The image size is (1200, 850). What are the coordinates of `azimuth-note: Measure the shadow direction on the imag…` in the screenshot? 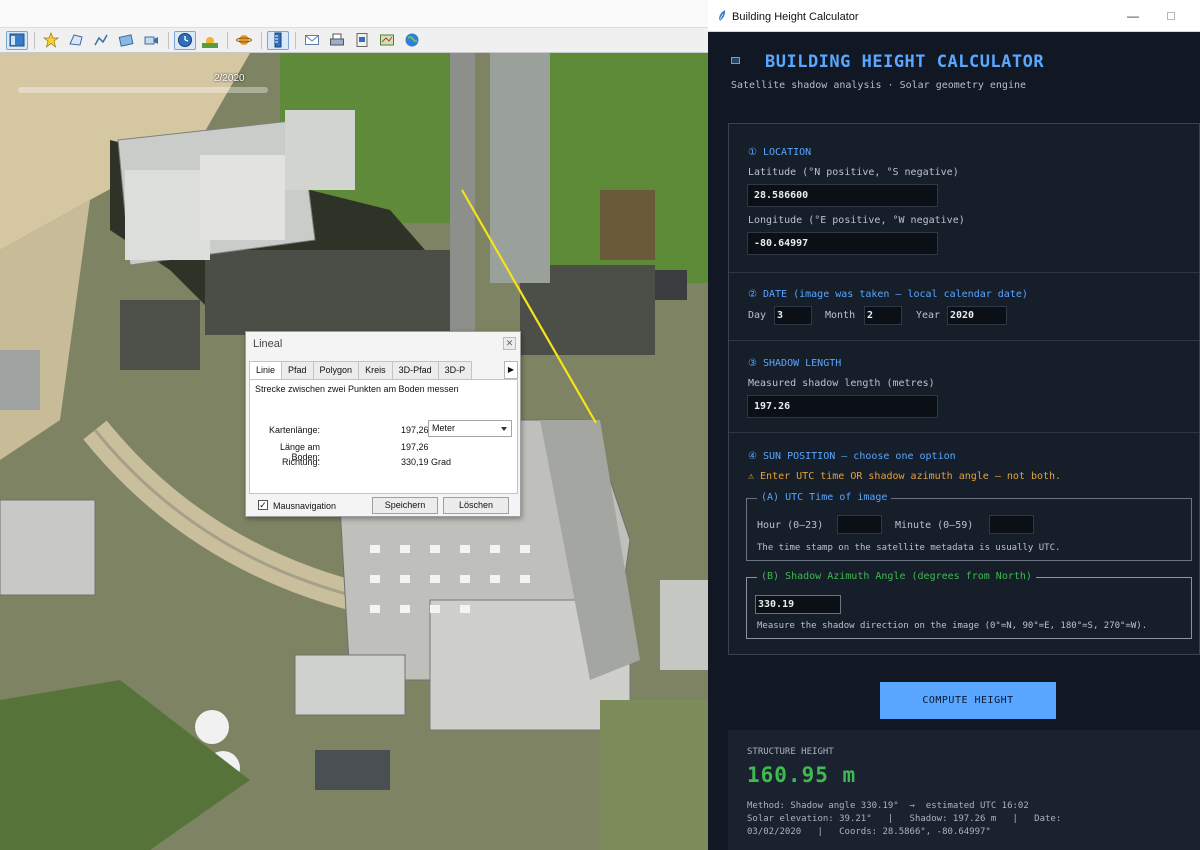 It's located at (952, 626).